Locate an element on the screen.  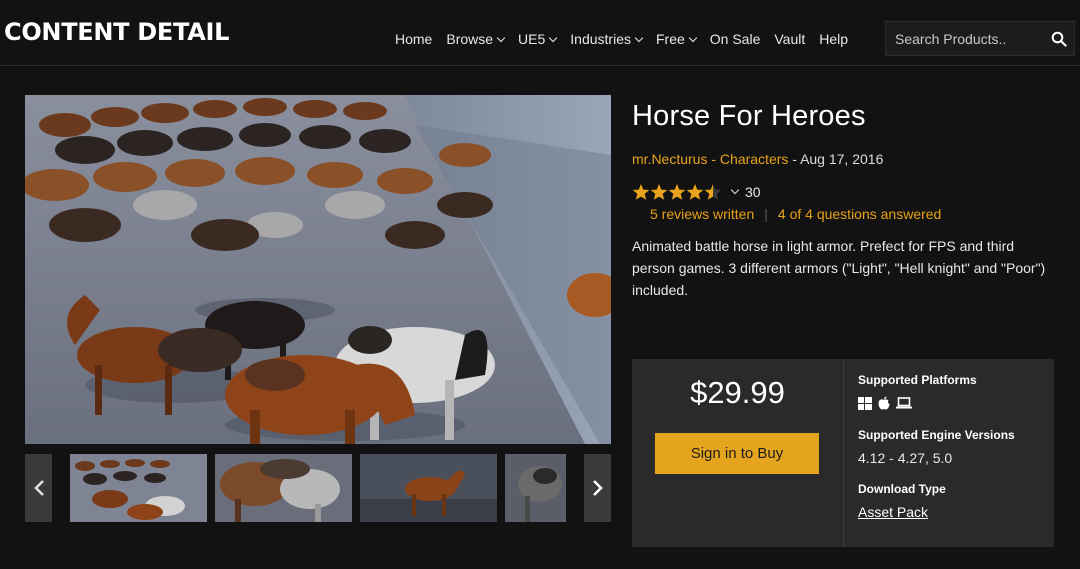
chevron-left-icon is located at coordinates (38, 488).